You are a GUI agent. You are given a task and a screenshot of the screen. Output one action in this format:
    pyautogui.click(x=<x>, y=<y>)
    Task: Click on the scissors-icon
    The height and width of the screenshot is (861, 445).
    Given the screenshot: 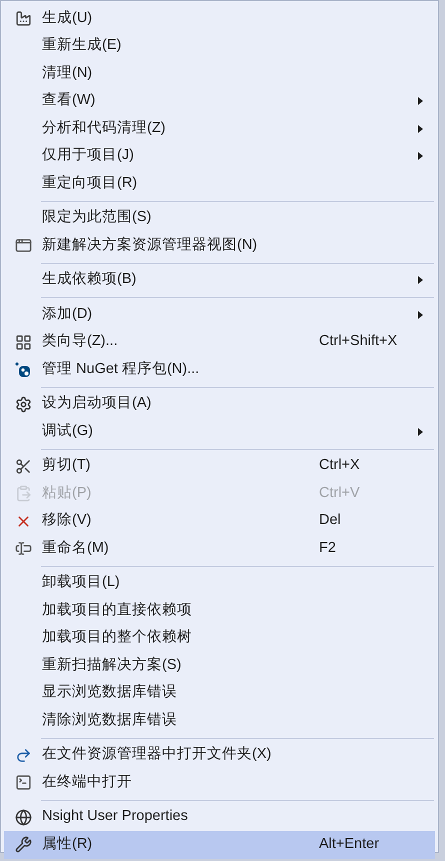 What is the action you would take?
    pyautogui.click(x=23, y=466)
    